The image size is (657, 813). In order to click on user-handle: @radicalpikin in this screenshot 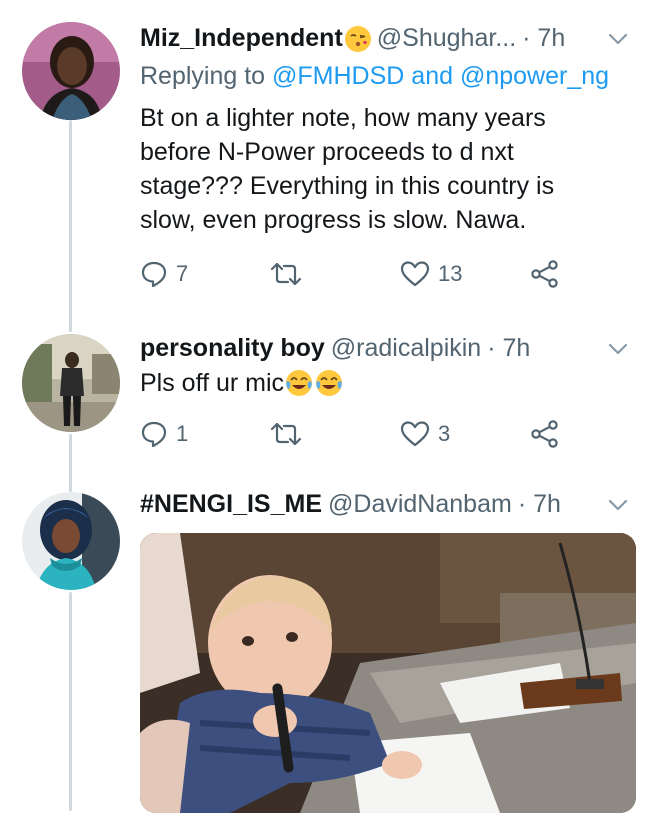, I will do `click(406, 348)`.